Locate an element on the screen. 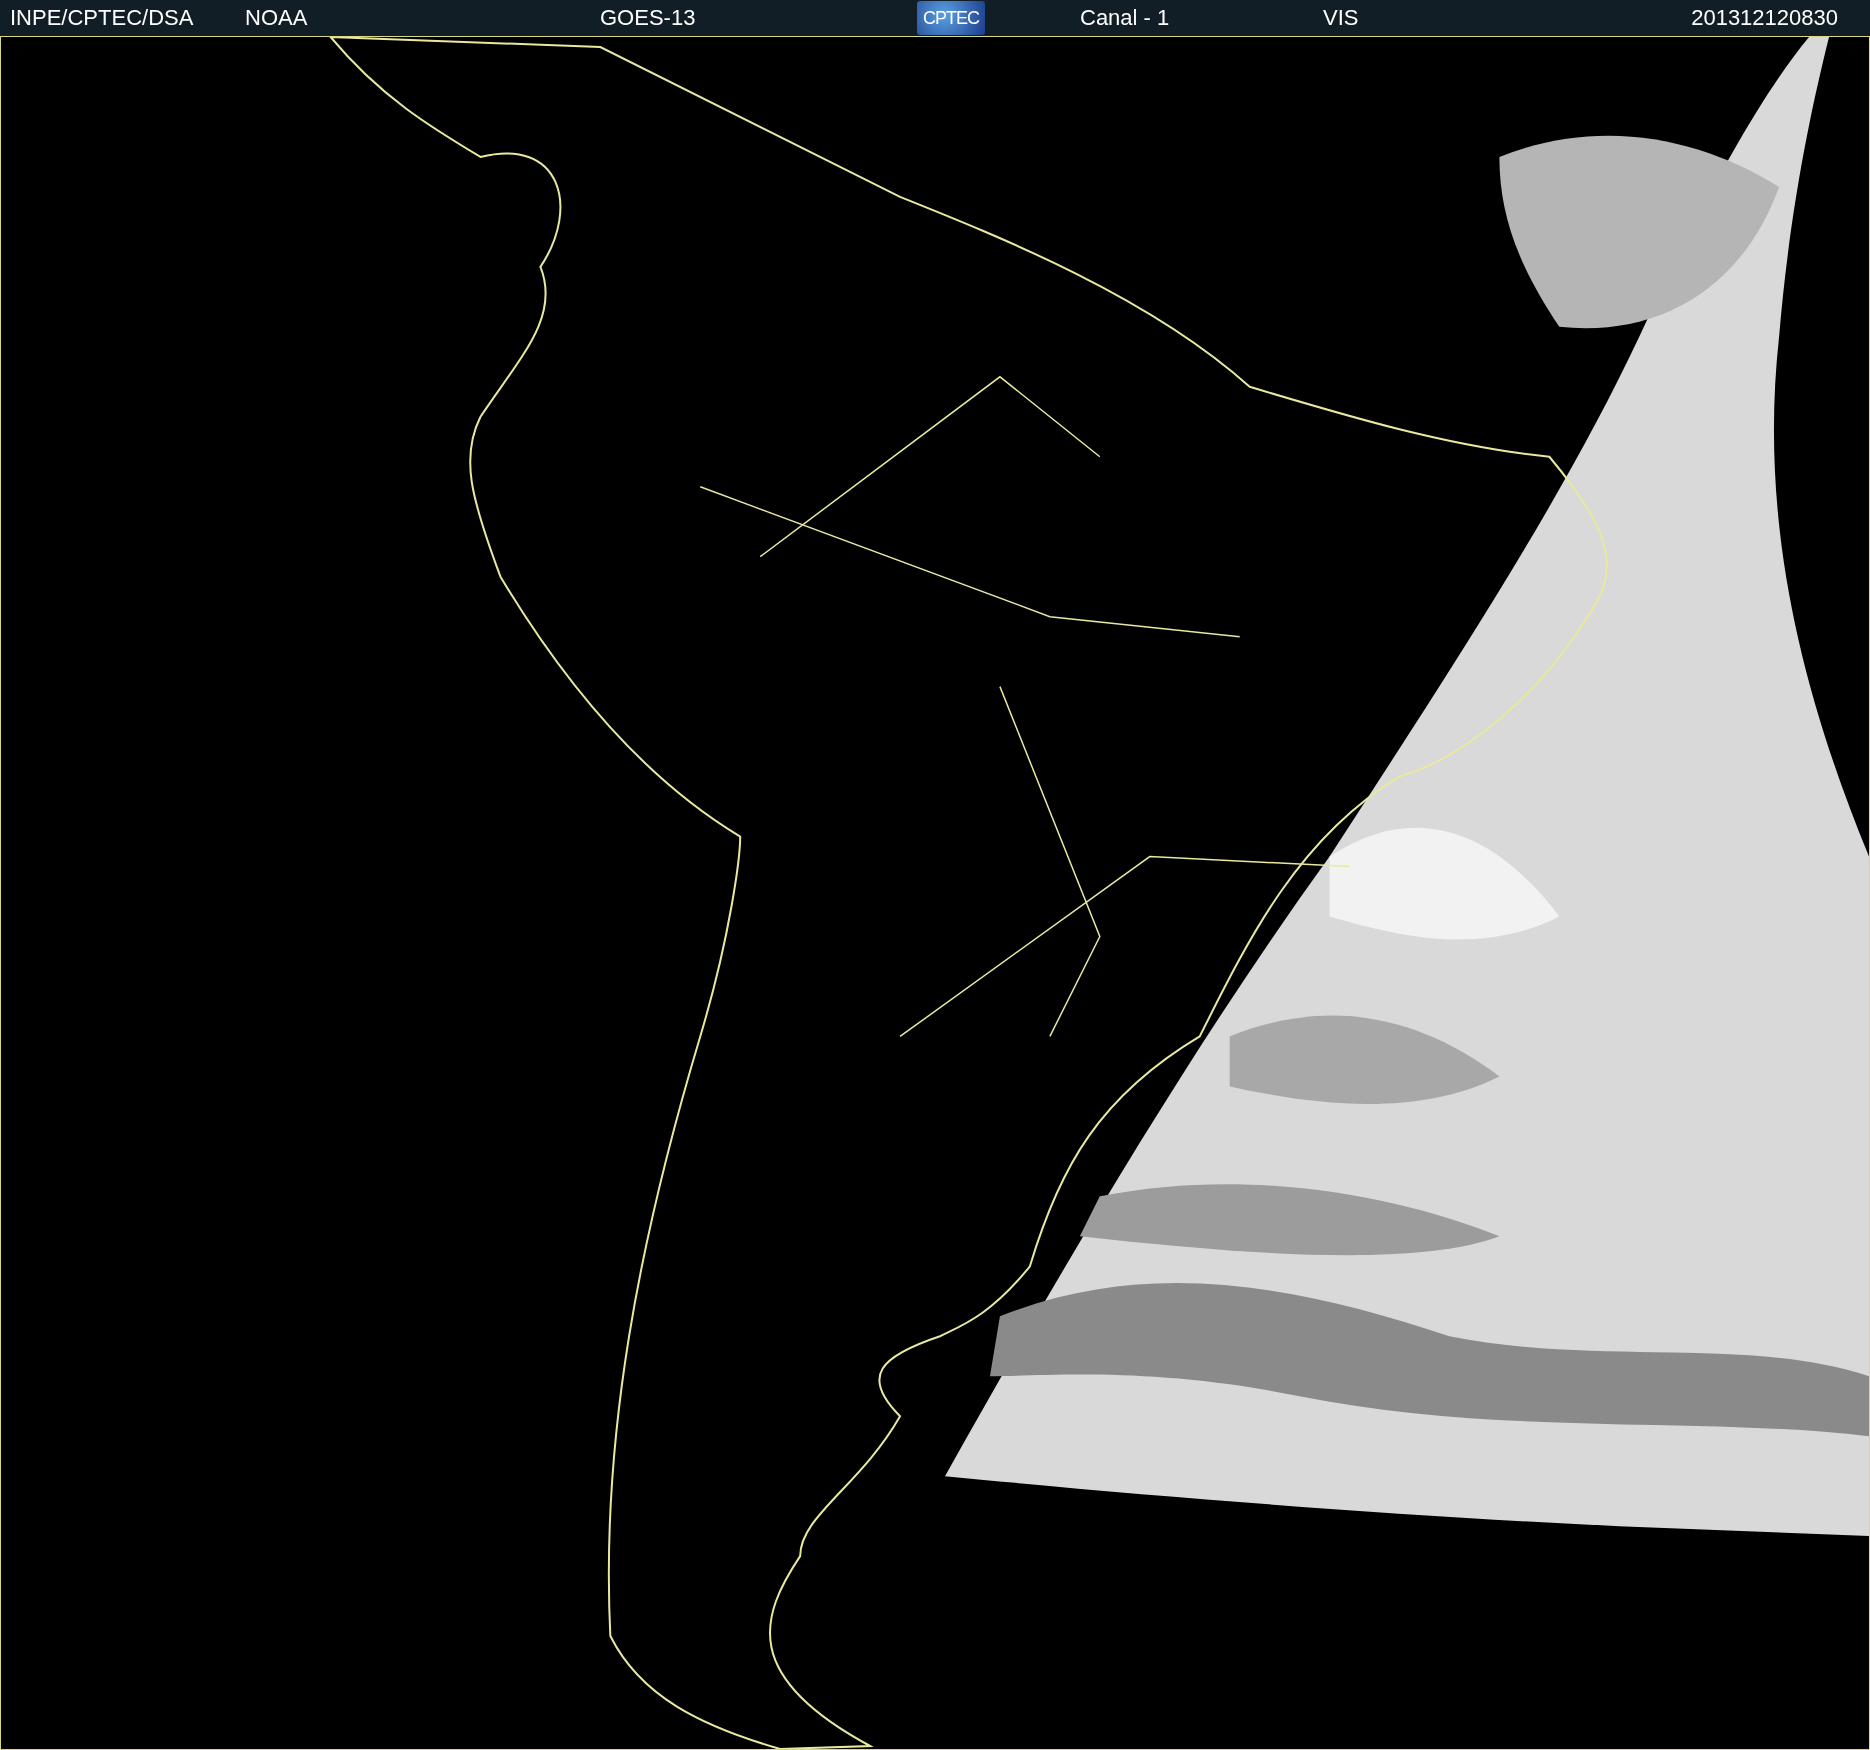 The width and height of the screenshot is (1870, 1750). agency-label: NOAA is located at coordinates (277, 18).